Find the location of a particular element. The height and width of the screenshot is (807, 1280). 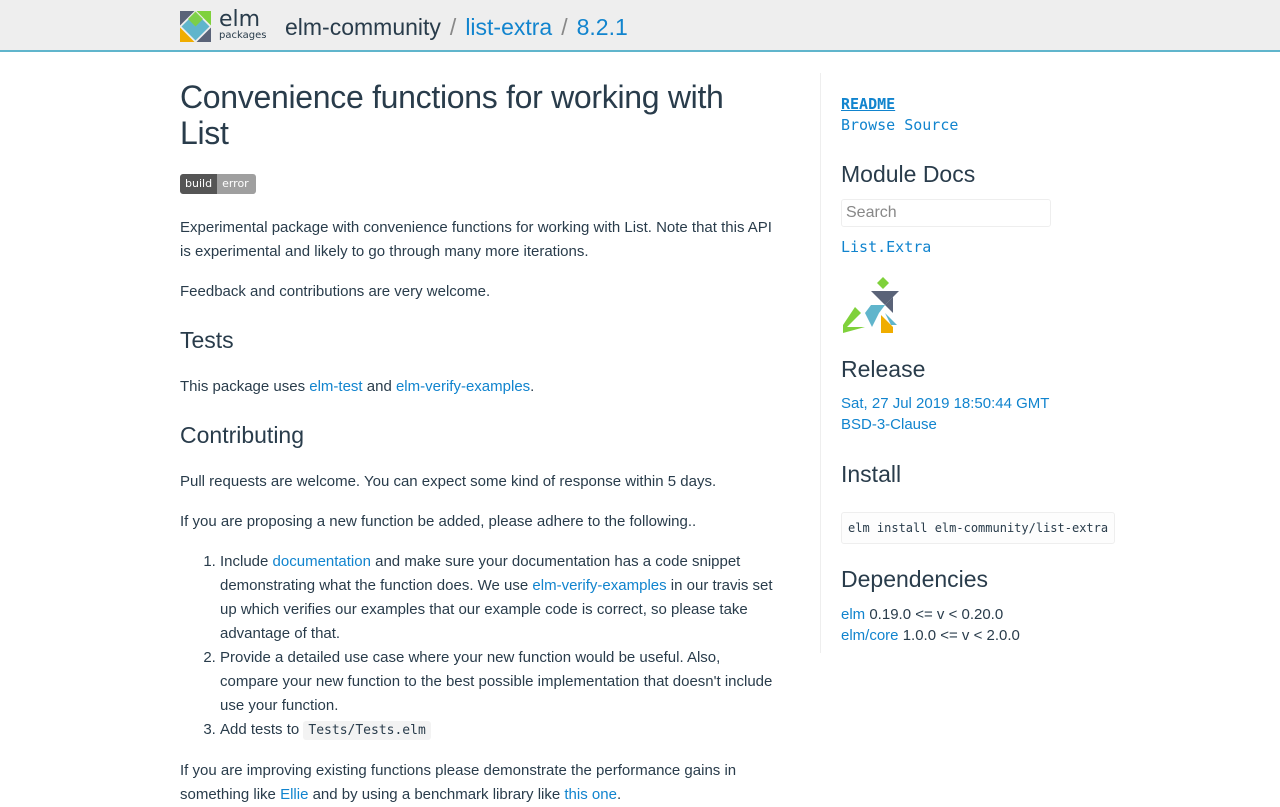

breadcrumb: elm-community / list-extra / 8.2.1 is located at coordinates (456, 27).